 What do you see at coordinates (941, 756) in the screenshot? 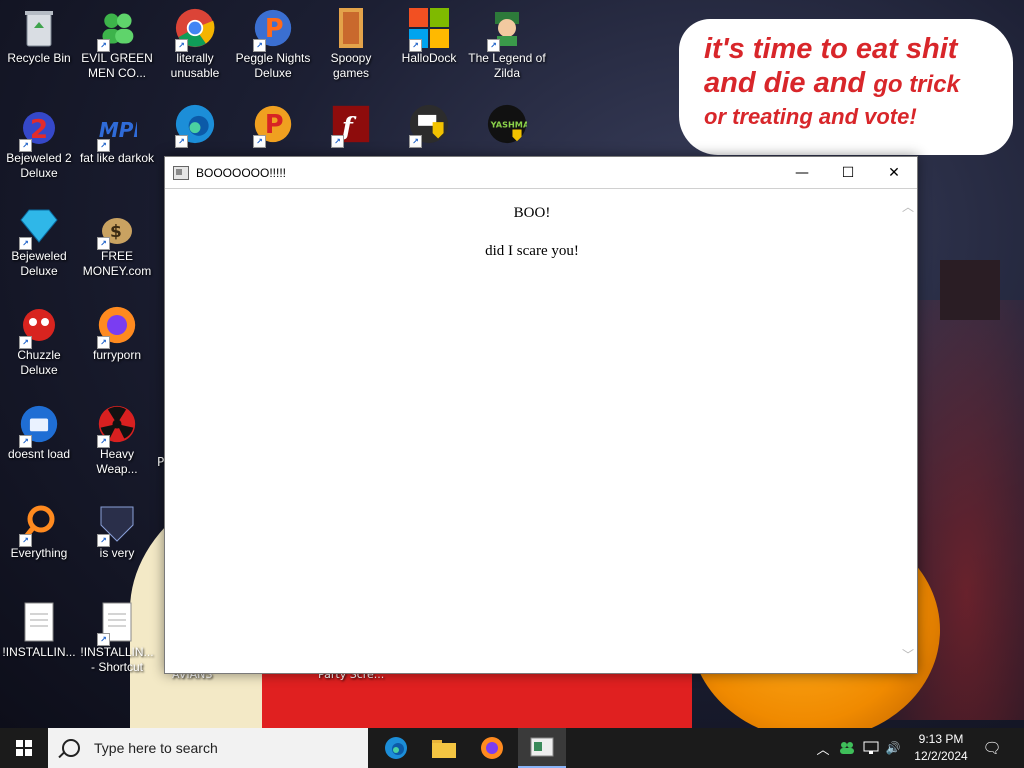
I see `clock-date: 12/2/2024` at bounding box center [941, 756].